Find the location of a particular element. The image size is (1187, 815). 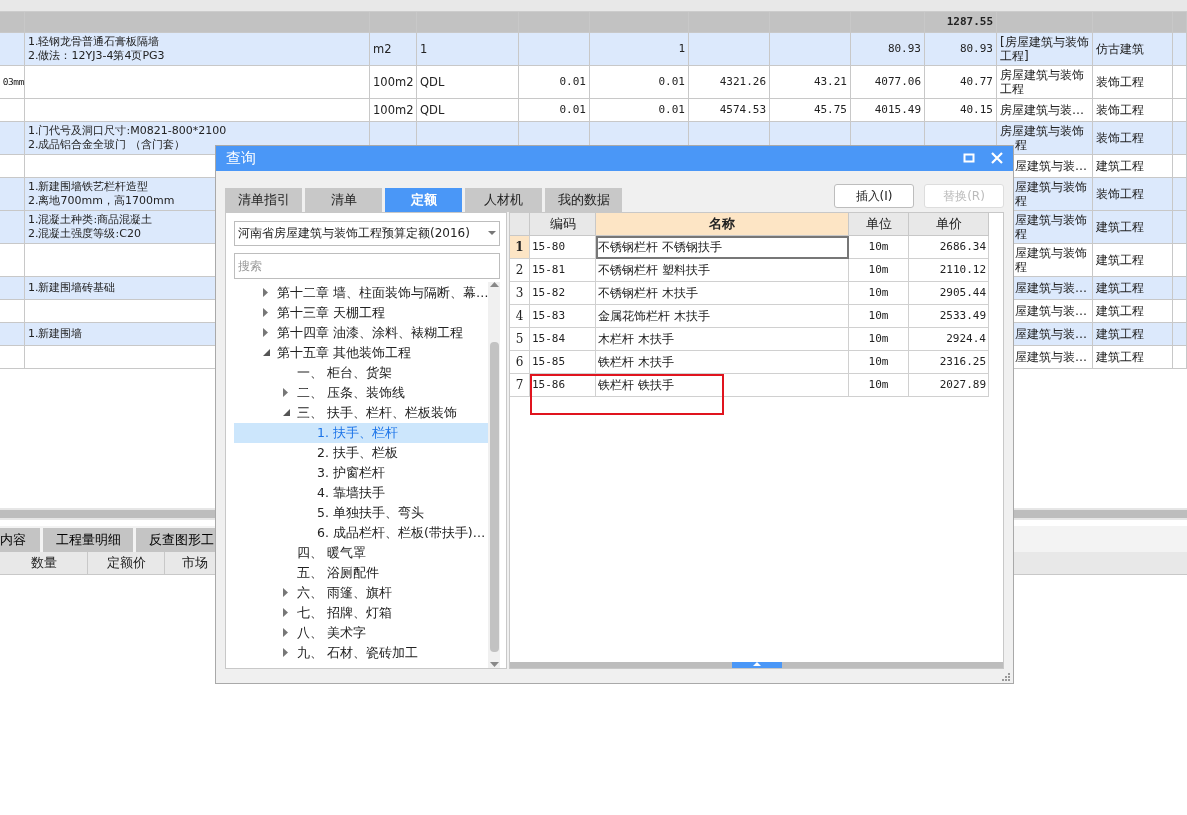

resize-grip-icon is located at coordinates (1006, 677).